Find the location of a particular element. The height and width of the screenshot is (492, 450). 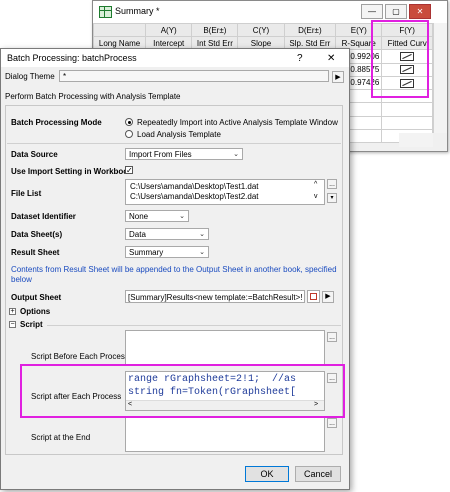

result-sheet-label: Result Sheet is located at coordinates (35, 252).